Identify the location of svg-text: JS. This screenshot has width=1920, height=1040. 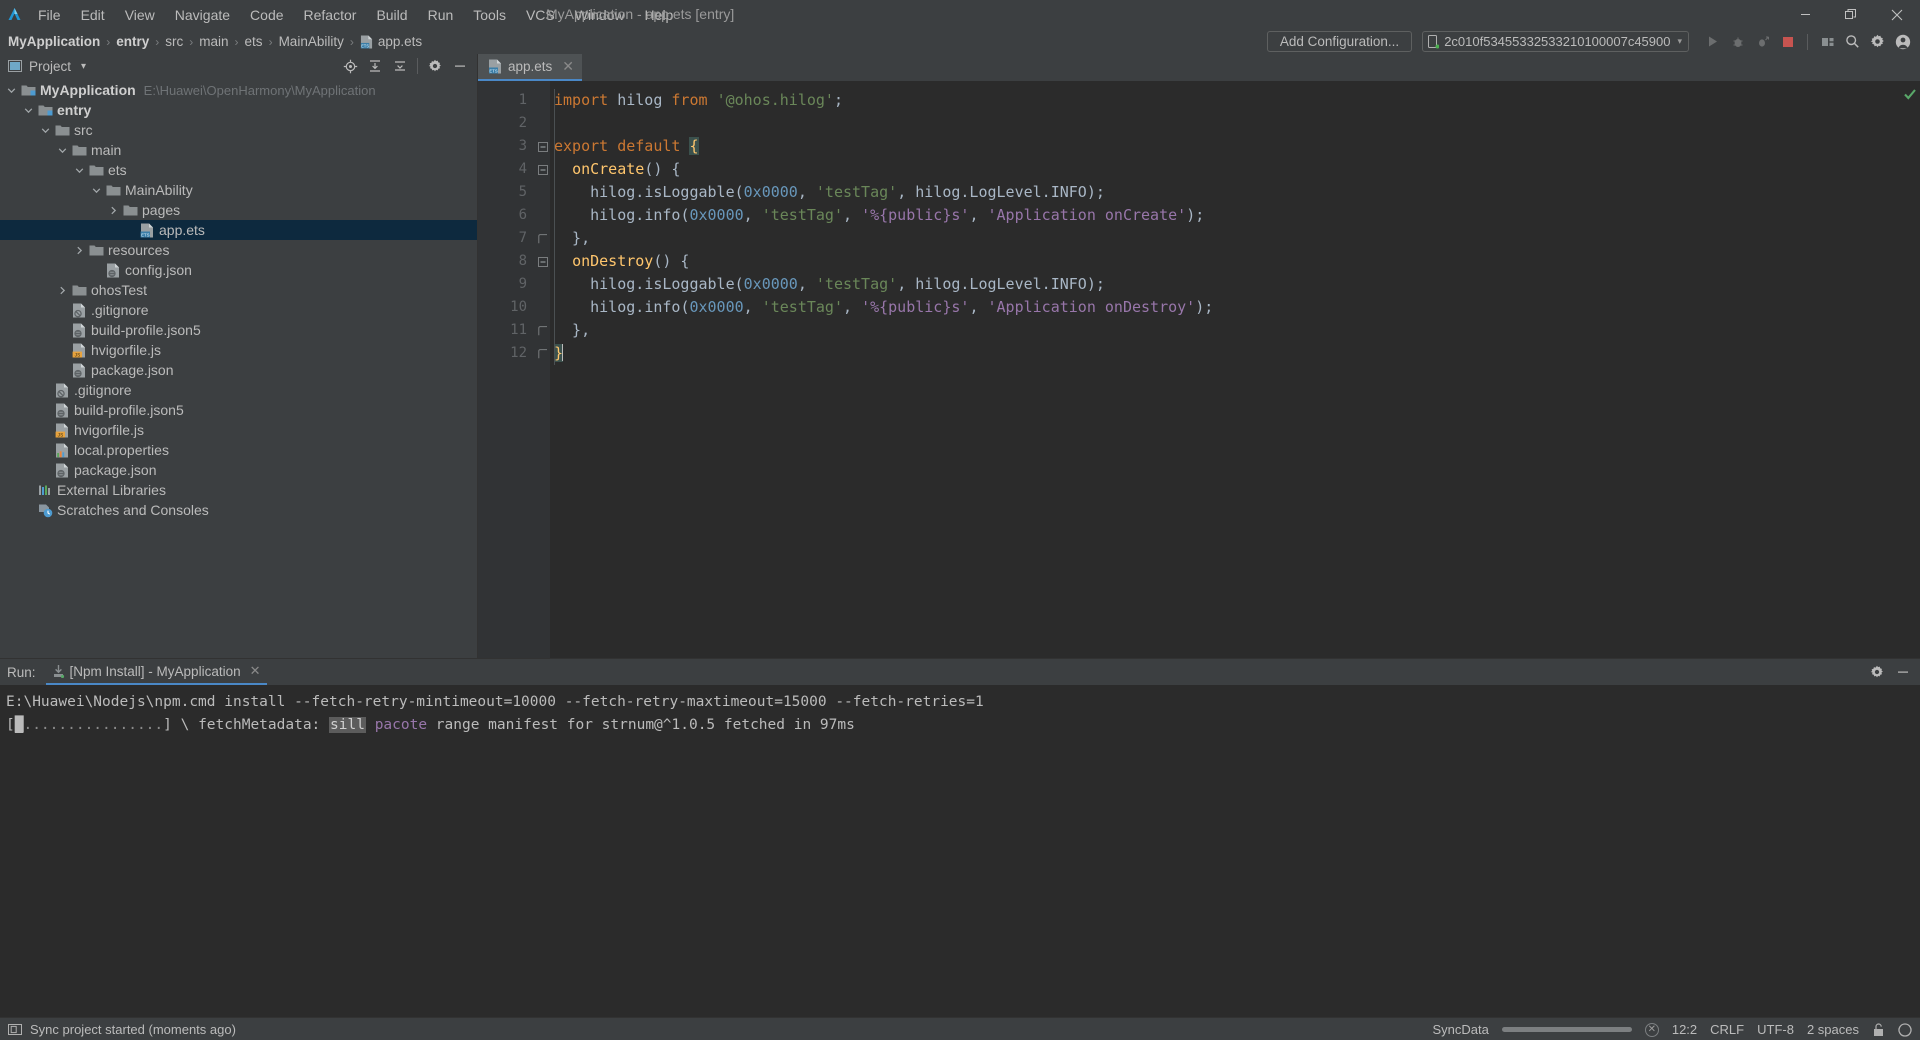
(60, 435).